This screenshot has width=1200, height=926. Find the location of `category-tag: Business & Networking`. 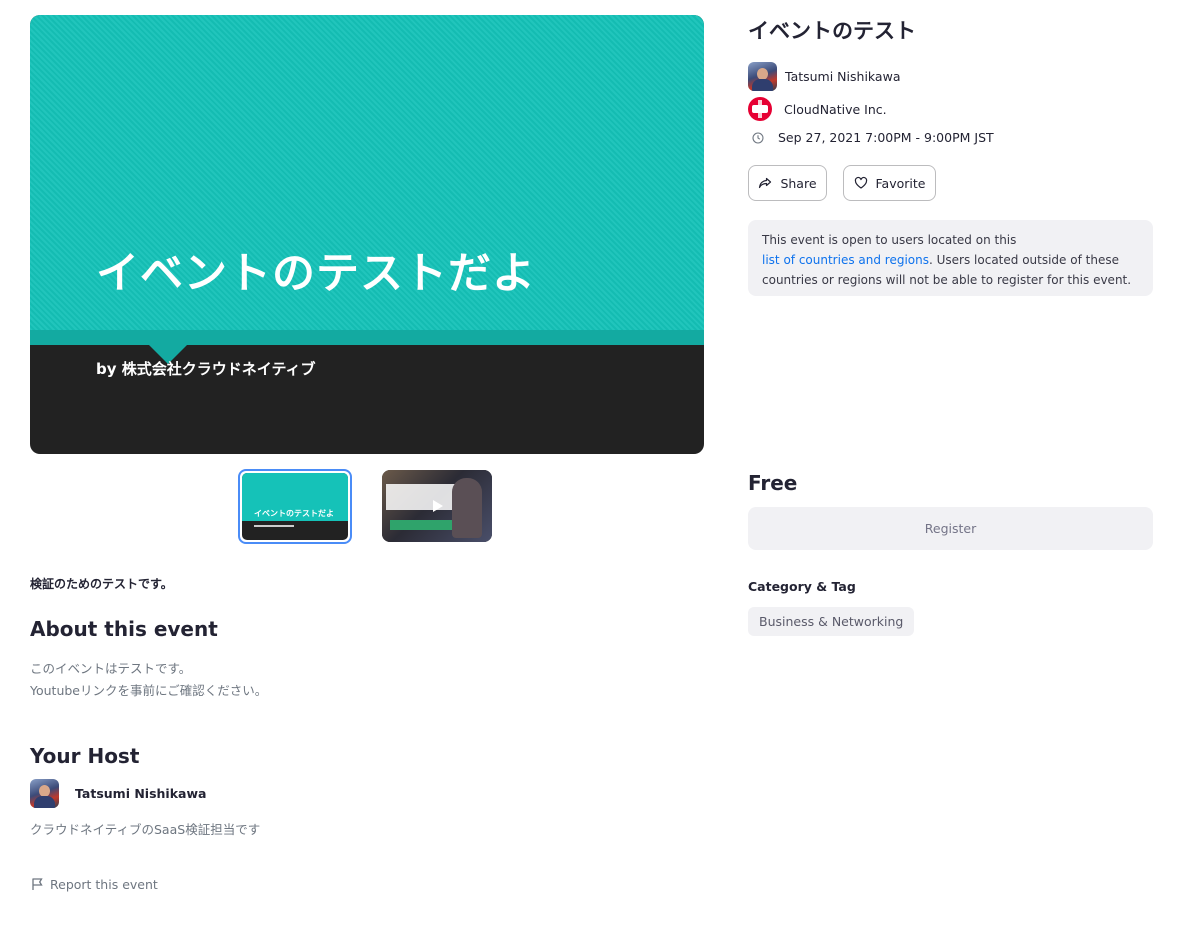

category-tag: Business & Networking is located at coordinates (831, 621).